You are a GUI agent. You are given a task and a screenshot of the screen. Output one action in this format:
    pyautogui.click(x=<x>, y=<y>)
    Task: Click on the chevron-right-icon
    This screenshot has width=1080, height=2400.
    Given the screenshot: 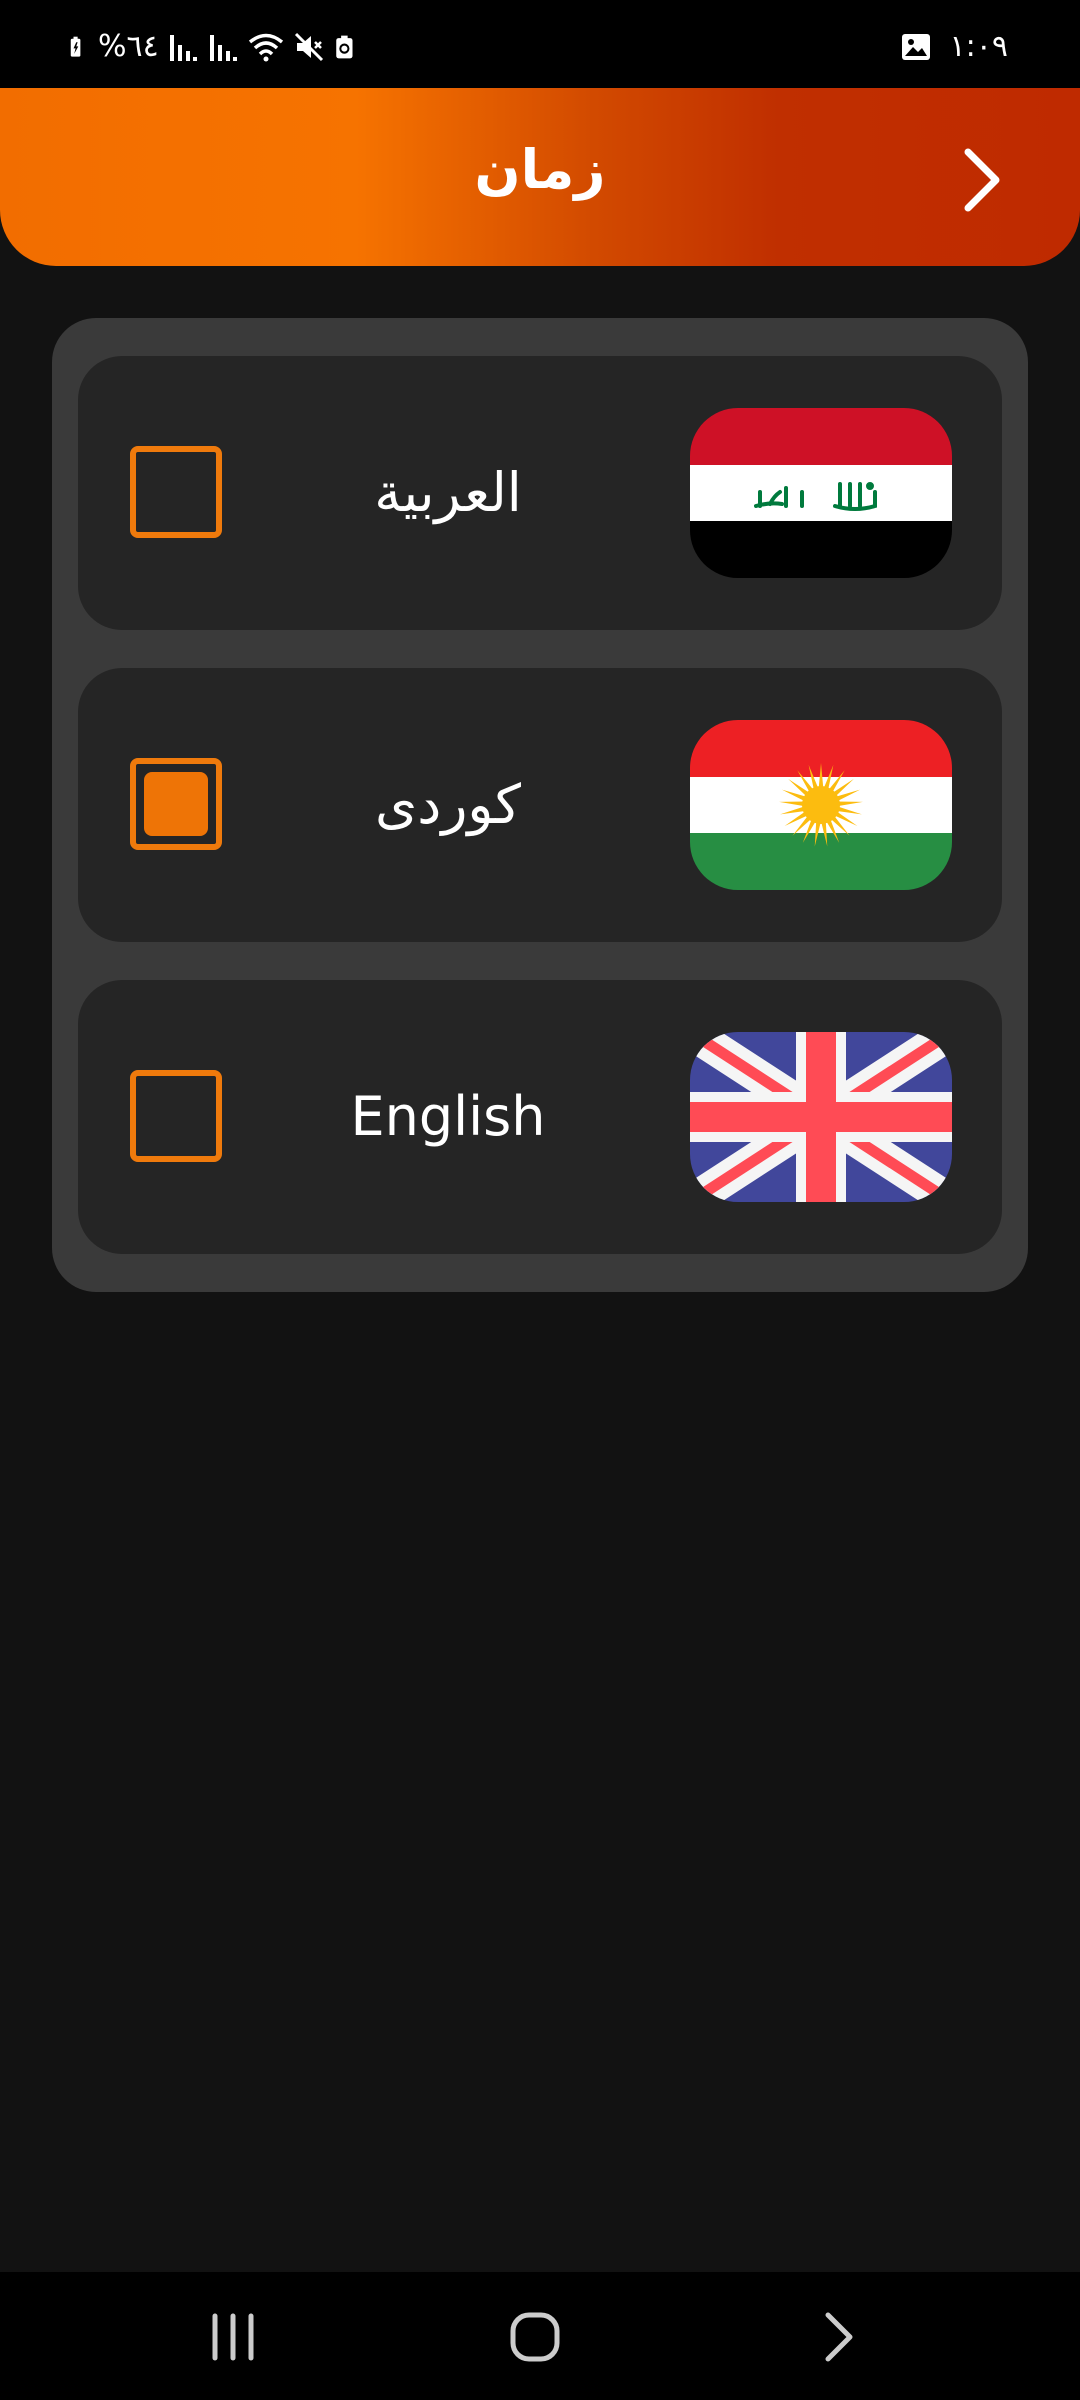 What is the action you would take?
    pyautogui.click(x=982, y=180)
    